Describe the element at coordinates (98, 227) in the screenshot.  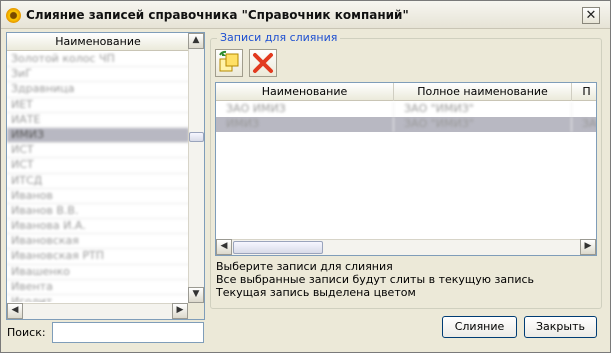
I see `list-item: Иванова И.А.` at that location.